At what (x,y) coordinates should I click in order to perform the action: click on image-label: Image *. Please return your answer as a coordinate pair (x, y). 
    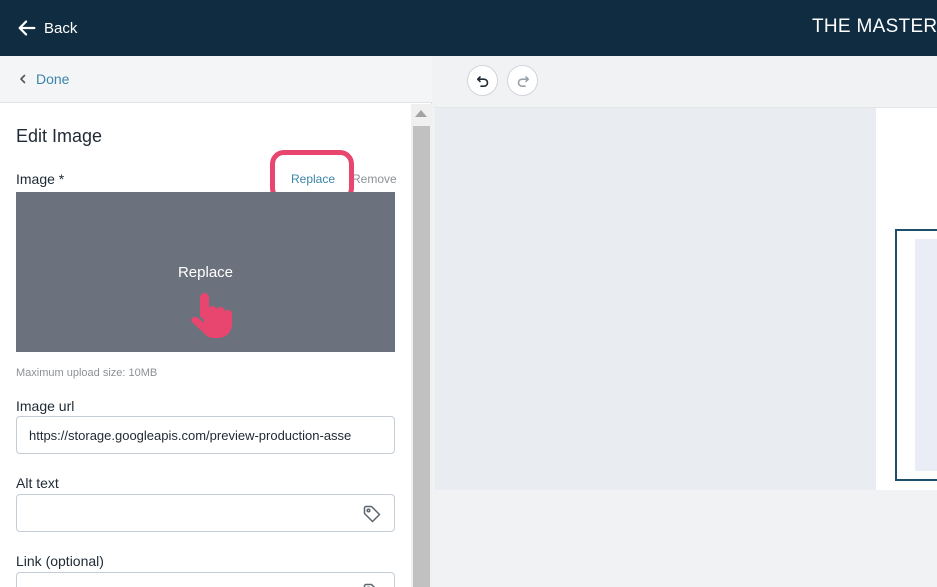
    Looking at the image, I should click on (40, 179).